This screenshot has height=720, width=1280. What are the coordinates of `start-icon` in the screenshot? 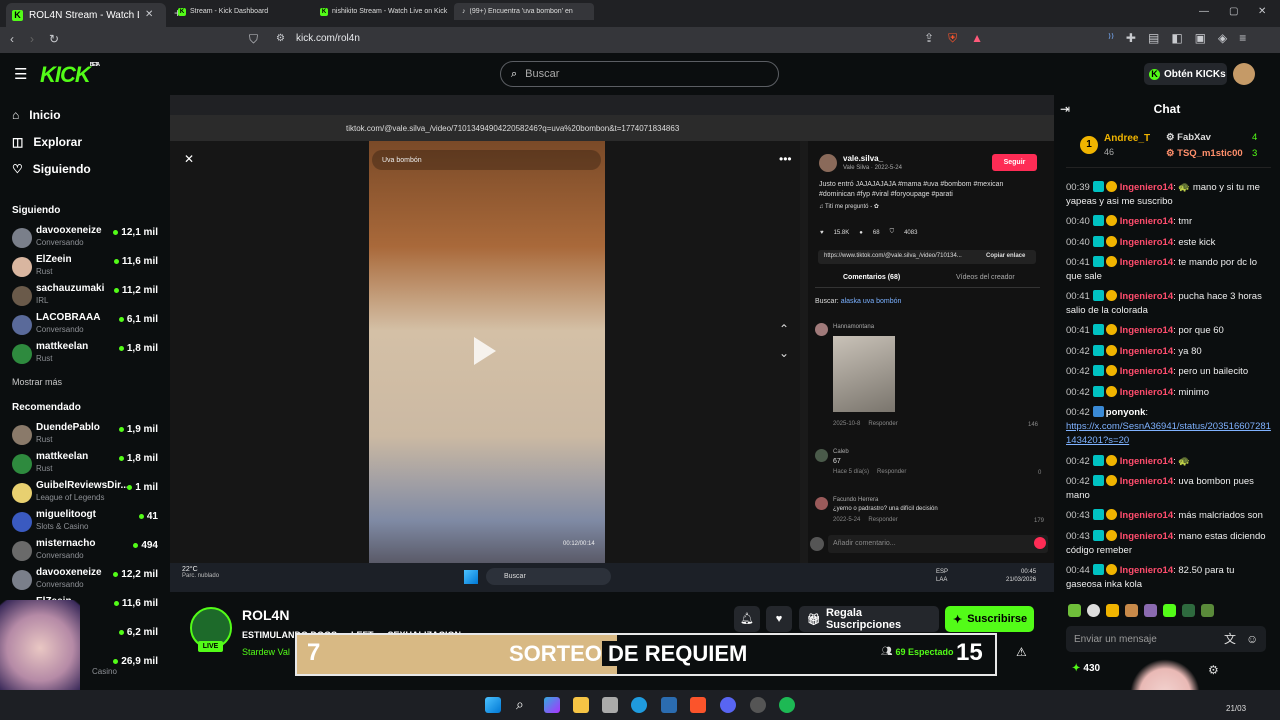 It's located at (493, 705).